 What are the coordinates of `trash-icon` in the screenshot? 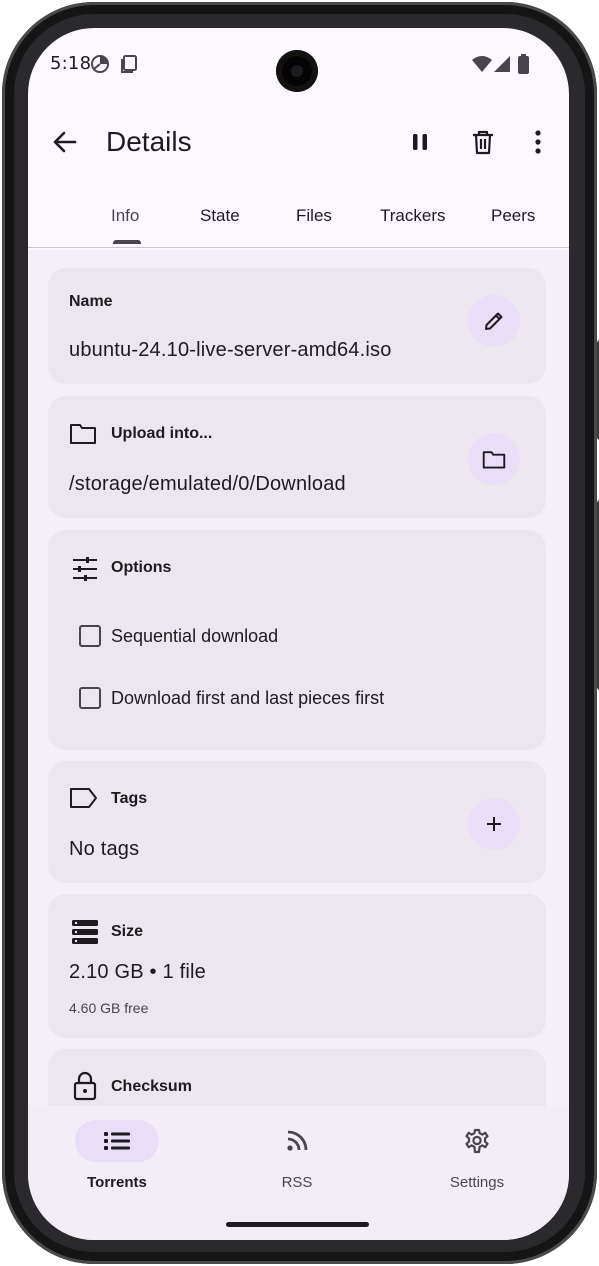 It's located at (483, 142).